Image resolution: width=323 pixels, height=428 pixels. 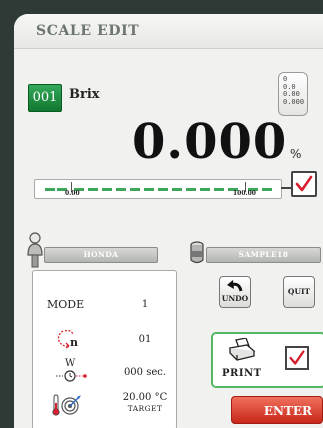 I want to click on temperature-caption: TARGET, so click(x=145, y=408).